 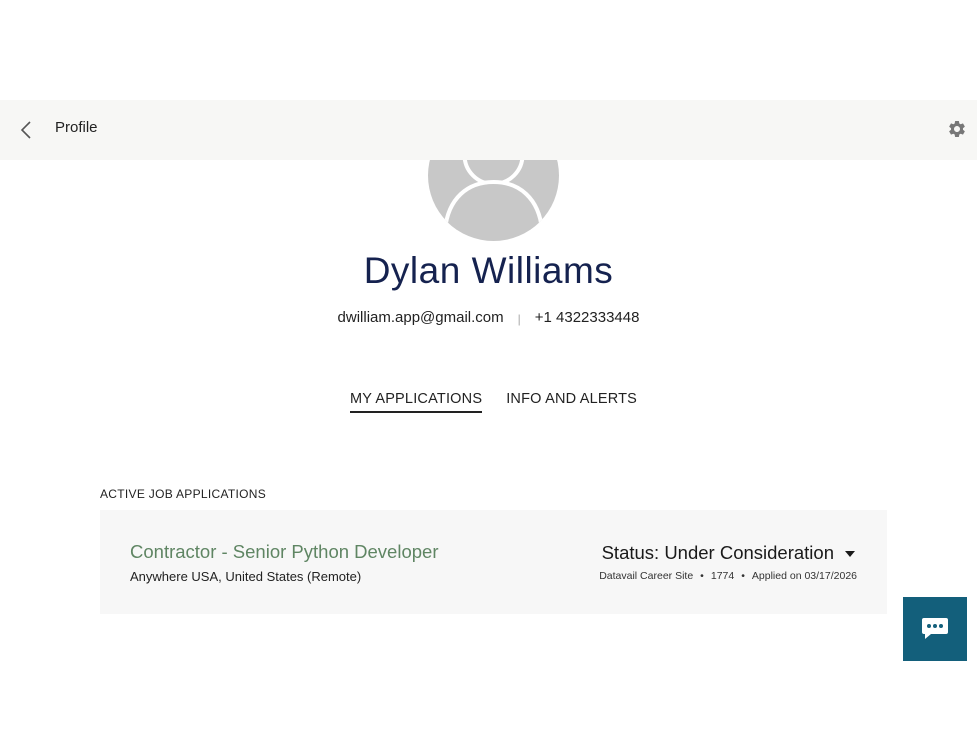 I want to click on contact-info: dwilliam.app@gmail.com | +1 4322333448, so click(x=488, y=317).